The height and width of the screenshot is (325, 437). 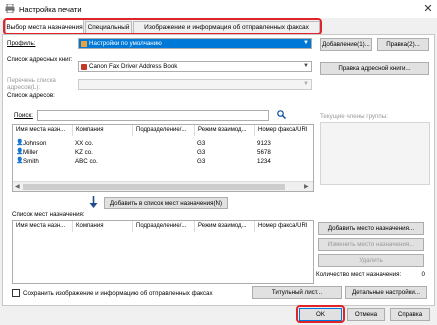 I want to click on profile-icon, so click(x=84, y=44).